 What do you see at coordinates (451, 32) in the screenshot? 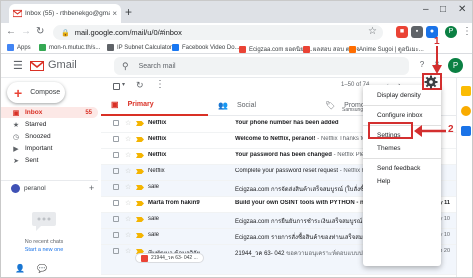
I see `profile-avatar-icon: P` at bounding box center [451, 32].